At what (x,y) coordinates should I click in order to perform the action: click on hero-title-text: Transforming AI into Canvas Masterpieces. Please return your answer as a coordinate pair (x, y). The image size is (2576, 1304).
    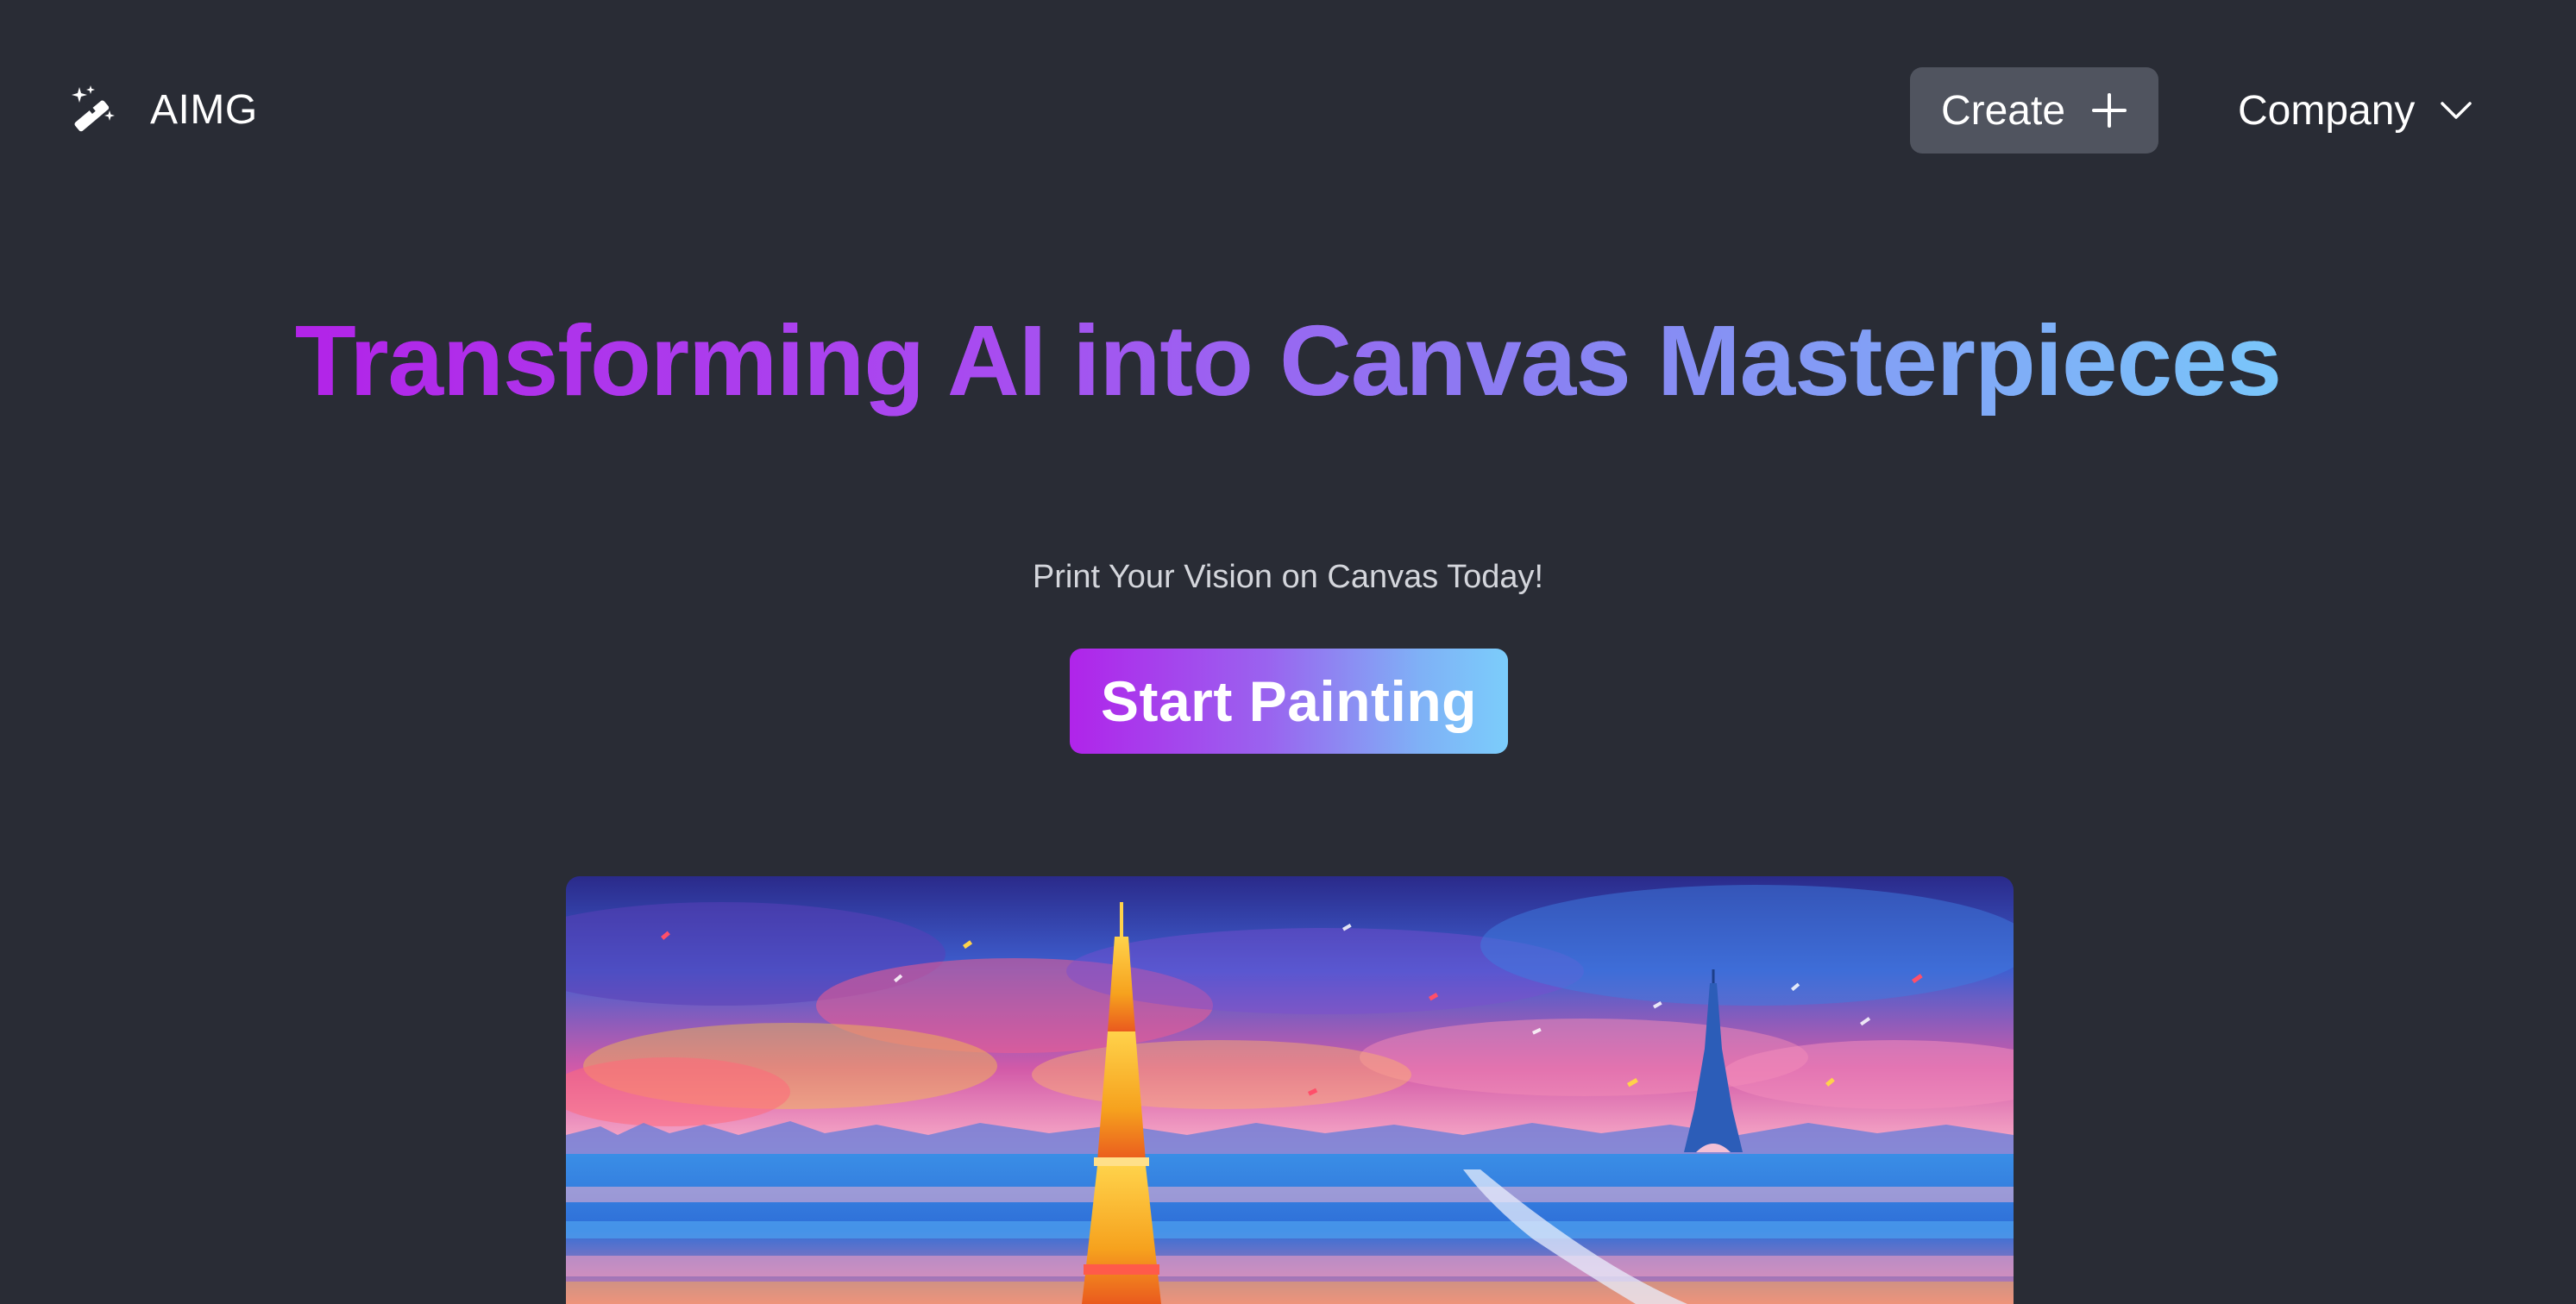
    Looking at the image, I should click on (1288, 360).